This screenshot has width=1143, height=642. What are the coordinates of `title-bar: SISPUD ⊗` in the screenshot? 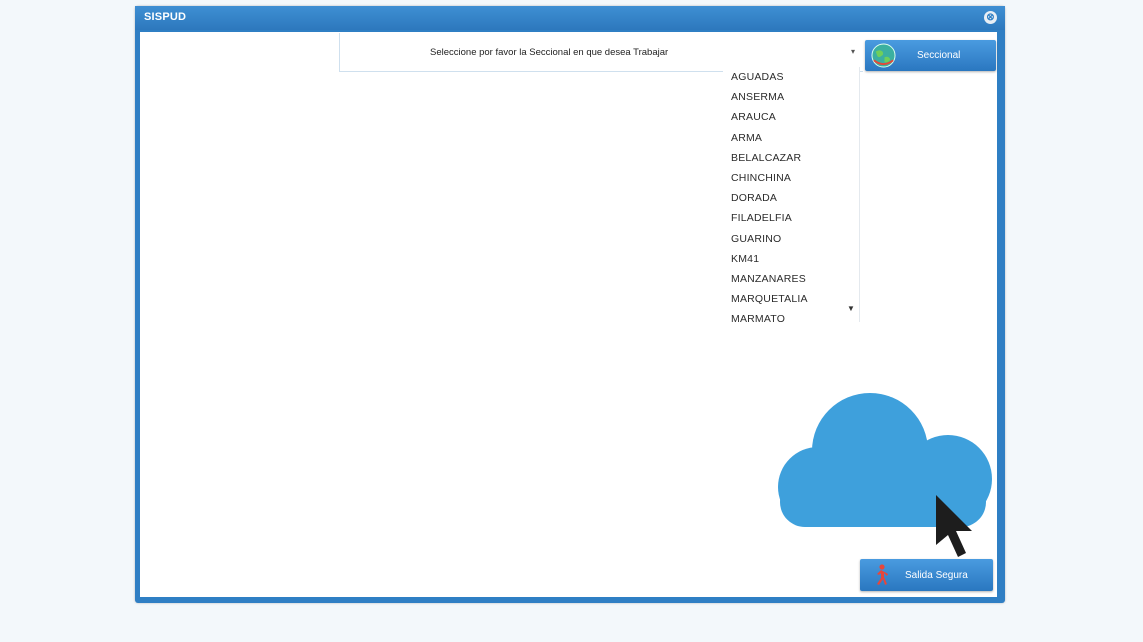 It's located at (570, 18).